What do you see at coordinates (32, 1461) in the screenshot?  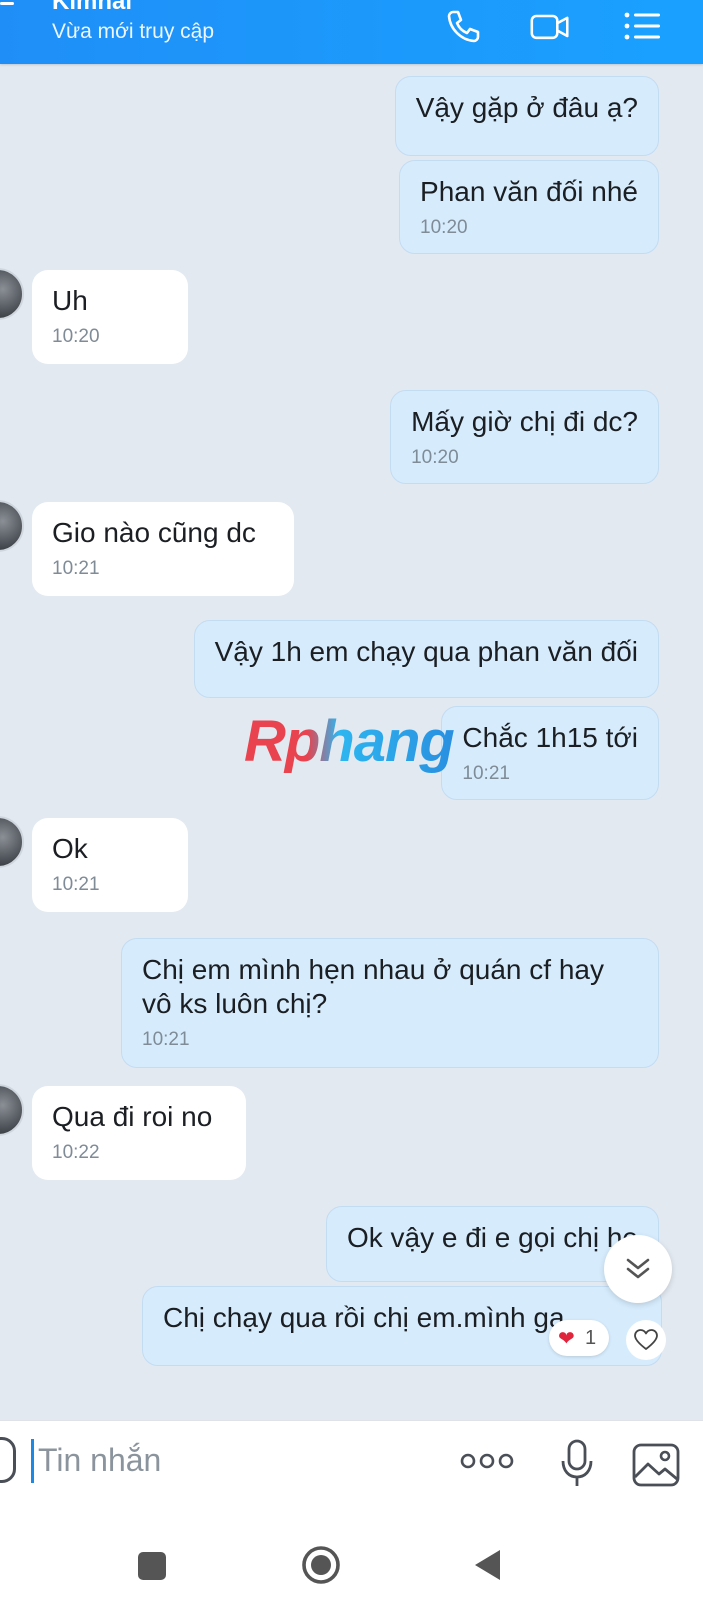 I see `text-cursor` at bounding box center [32, 1461].